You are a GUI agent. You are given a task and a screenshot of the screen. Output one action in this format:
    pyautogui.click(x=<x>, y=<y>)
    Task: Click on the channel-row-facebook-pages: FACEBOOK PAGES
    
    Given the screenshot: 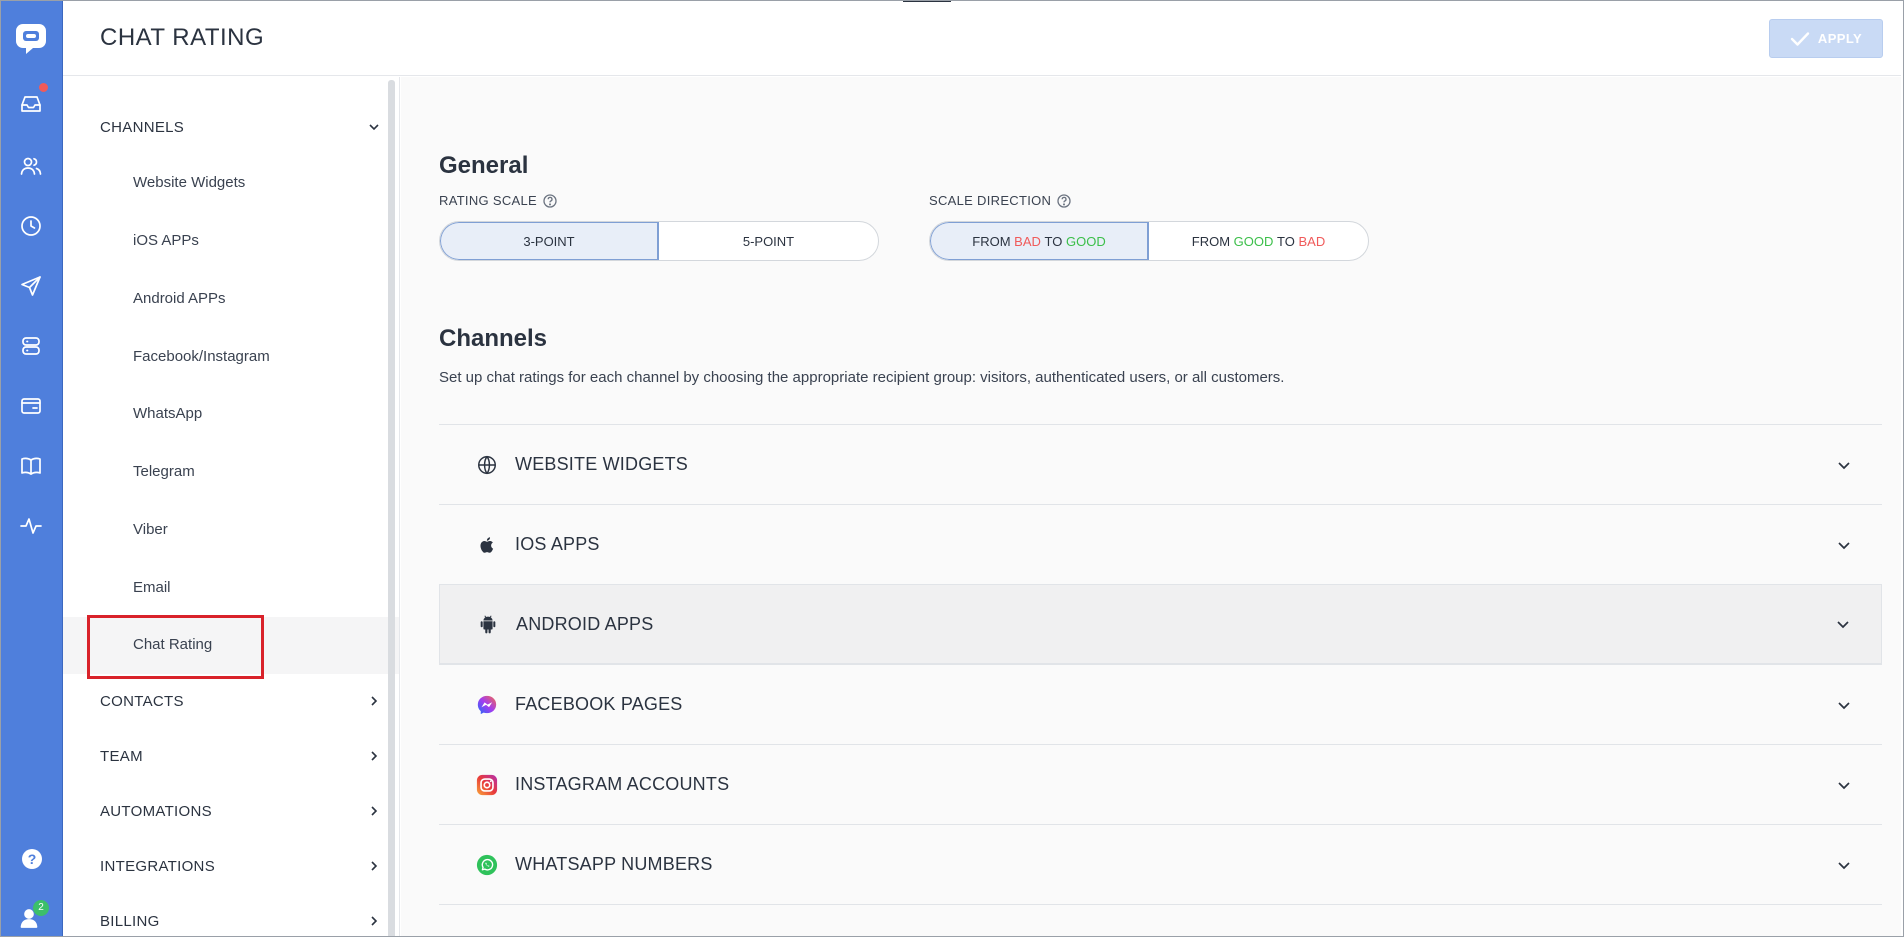 What is the action you would take?
    pyautogui.click(x=1160, y=704)
    